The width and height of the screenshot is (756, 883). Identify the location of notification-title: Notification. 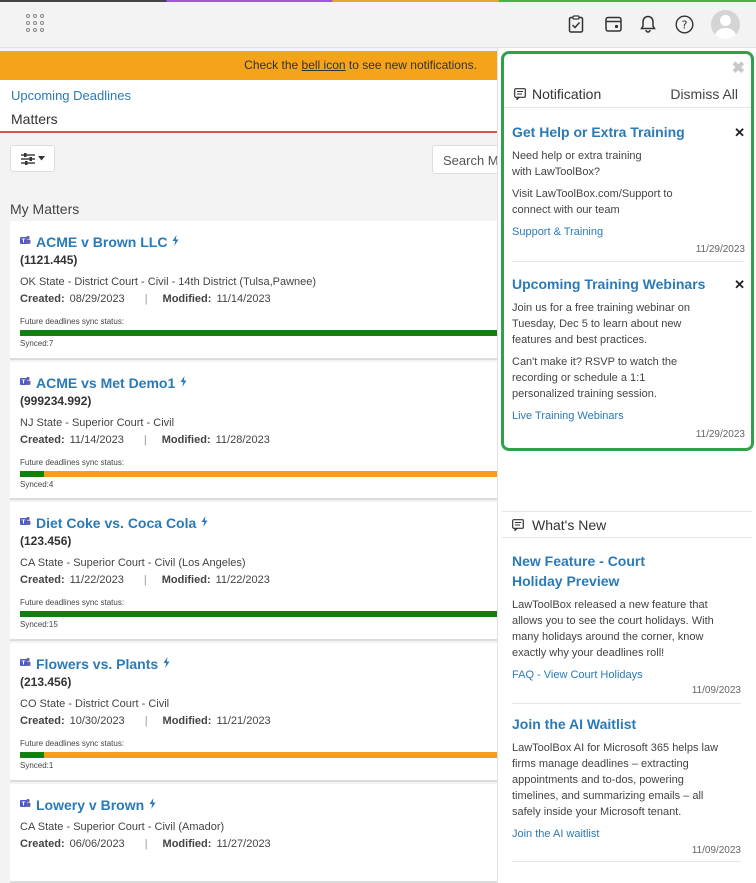
(567, 94).